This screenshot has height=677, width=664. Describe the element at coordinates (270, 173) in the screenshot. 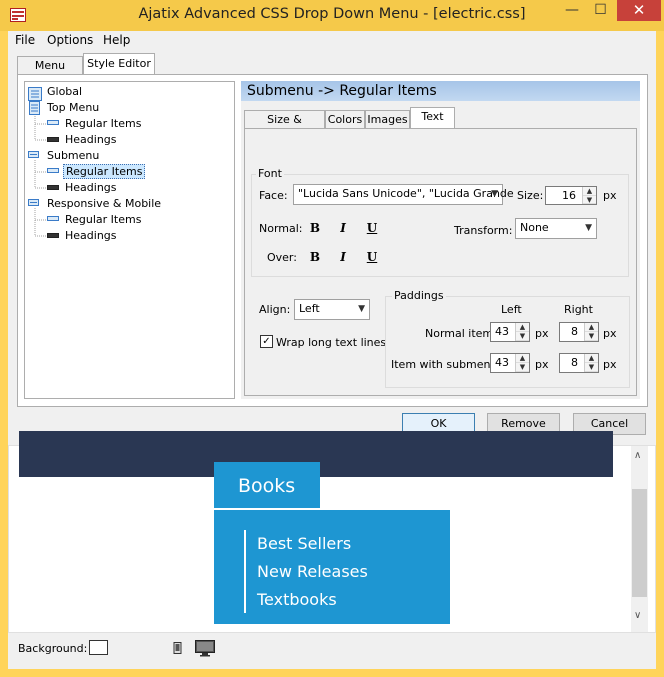

I see `font-legend: Font` at that location.